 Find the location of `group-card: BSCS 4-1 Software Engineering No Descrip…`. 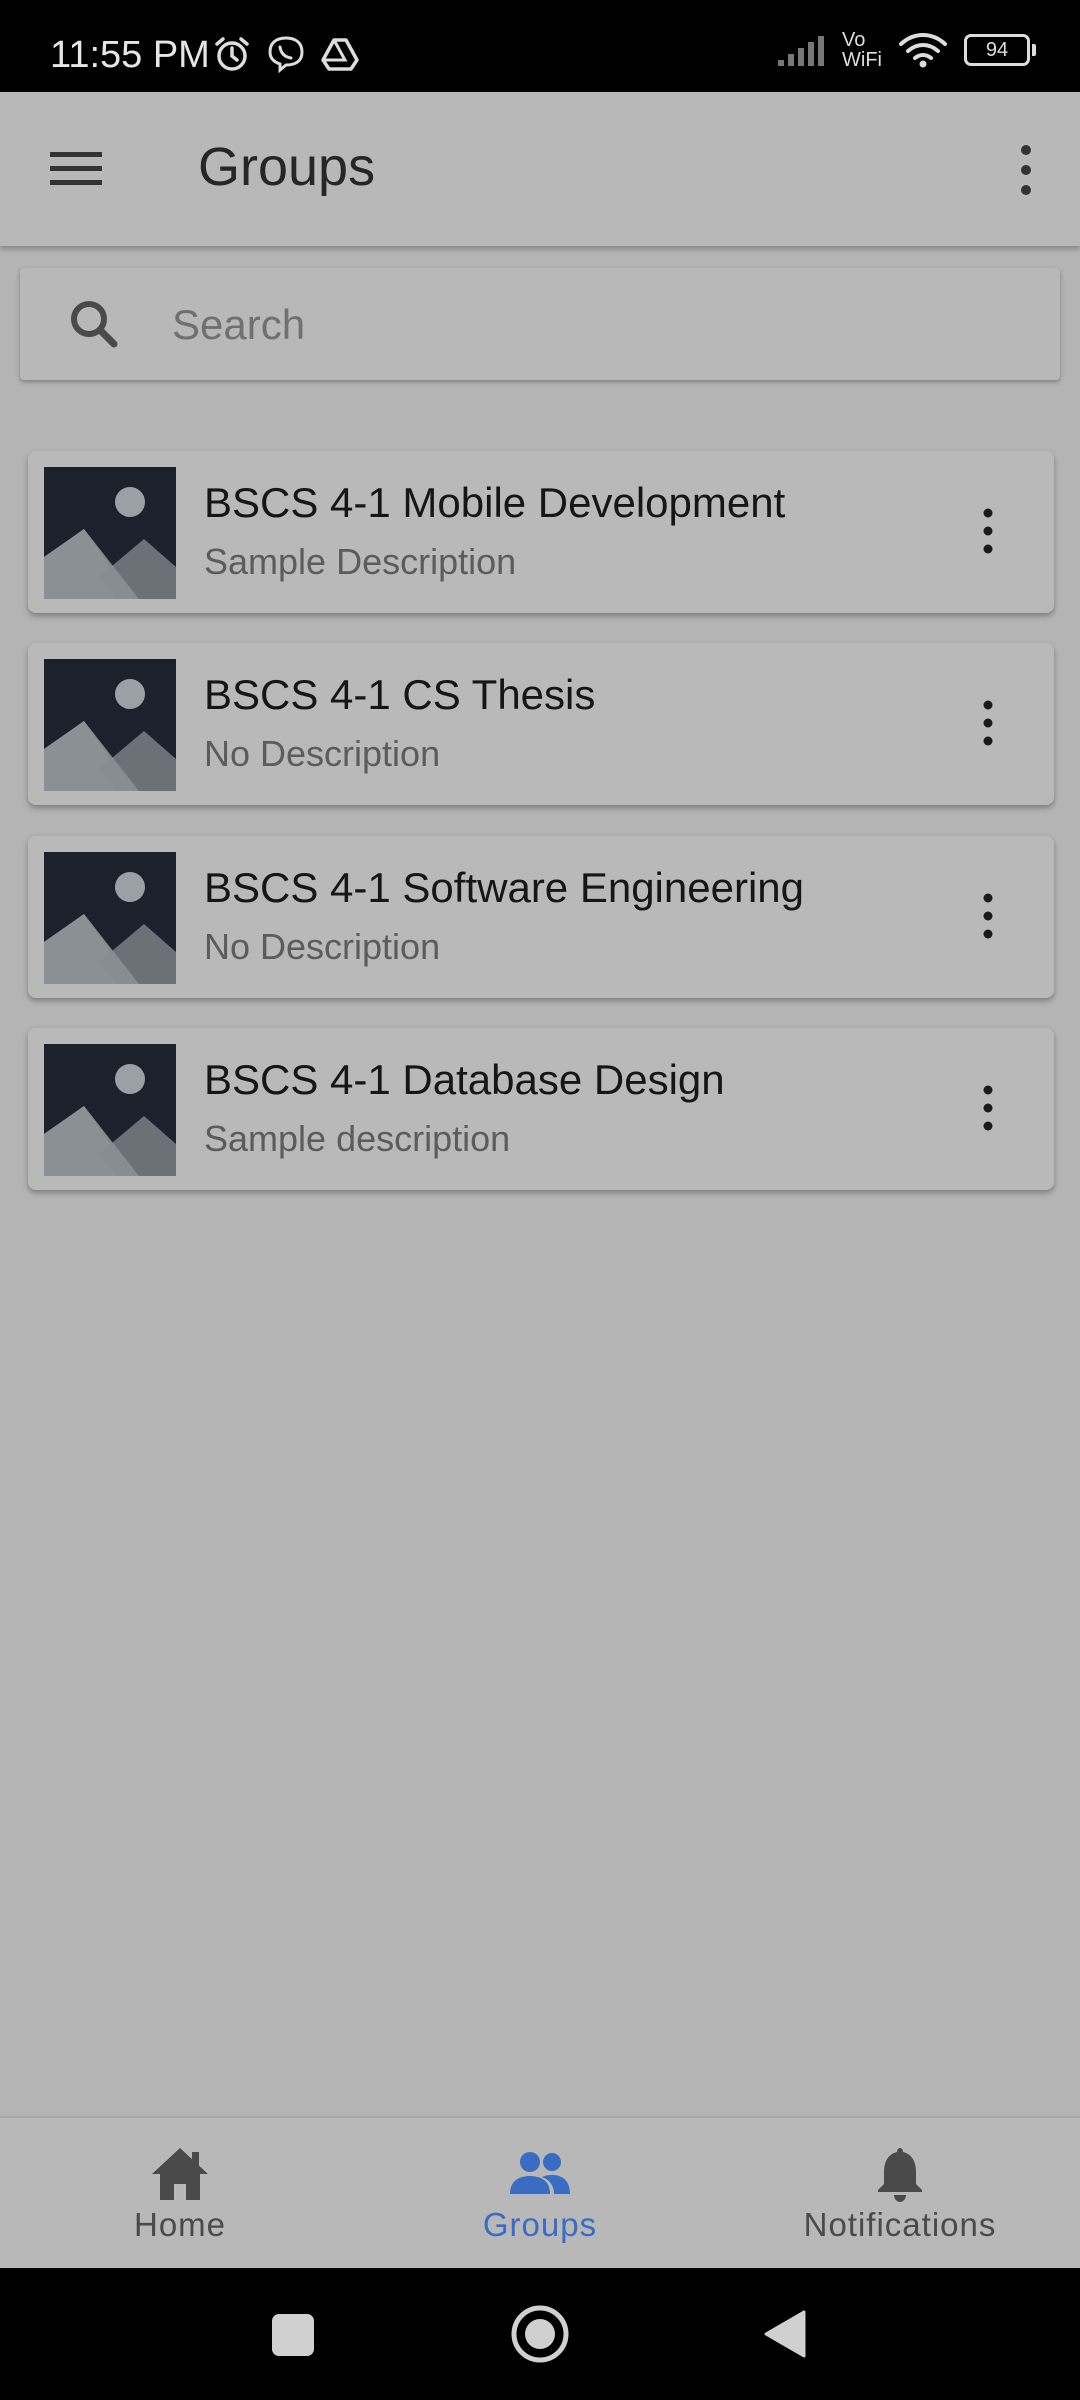

group-card: BSCS 4-1 Software Engineering No Descrip… is located at coordinates (541, 917).